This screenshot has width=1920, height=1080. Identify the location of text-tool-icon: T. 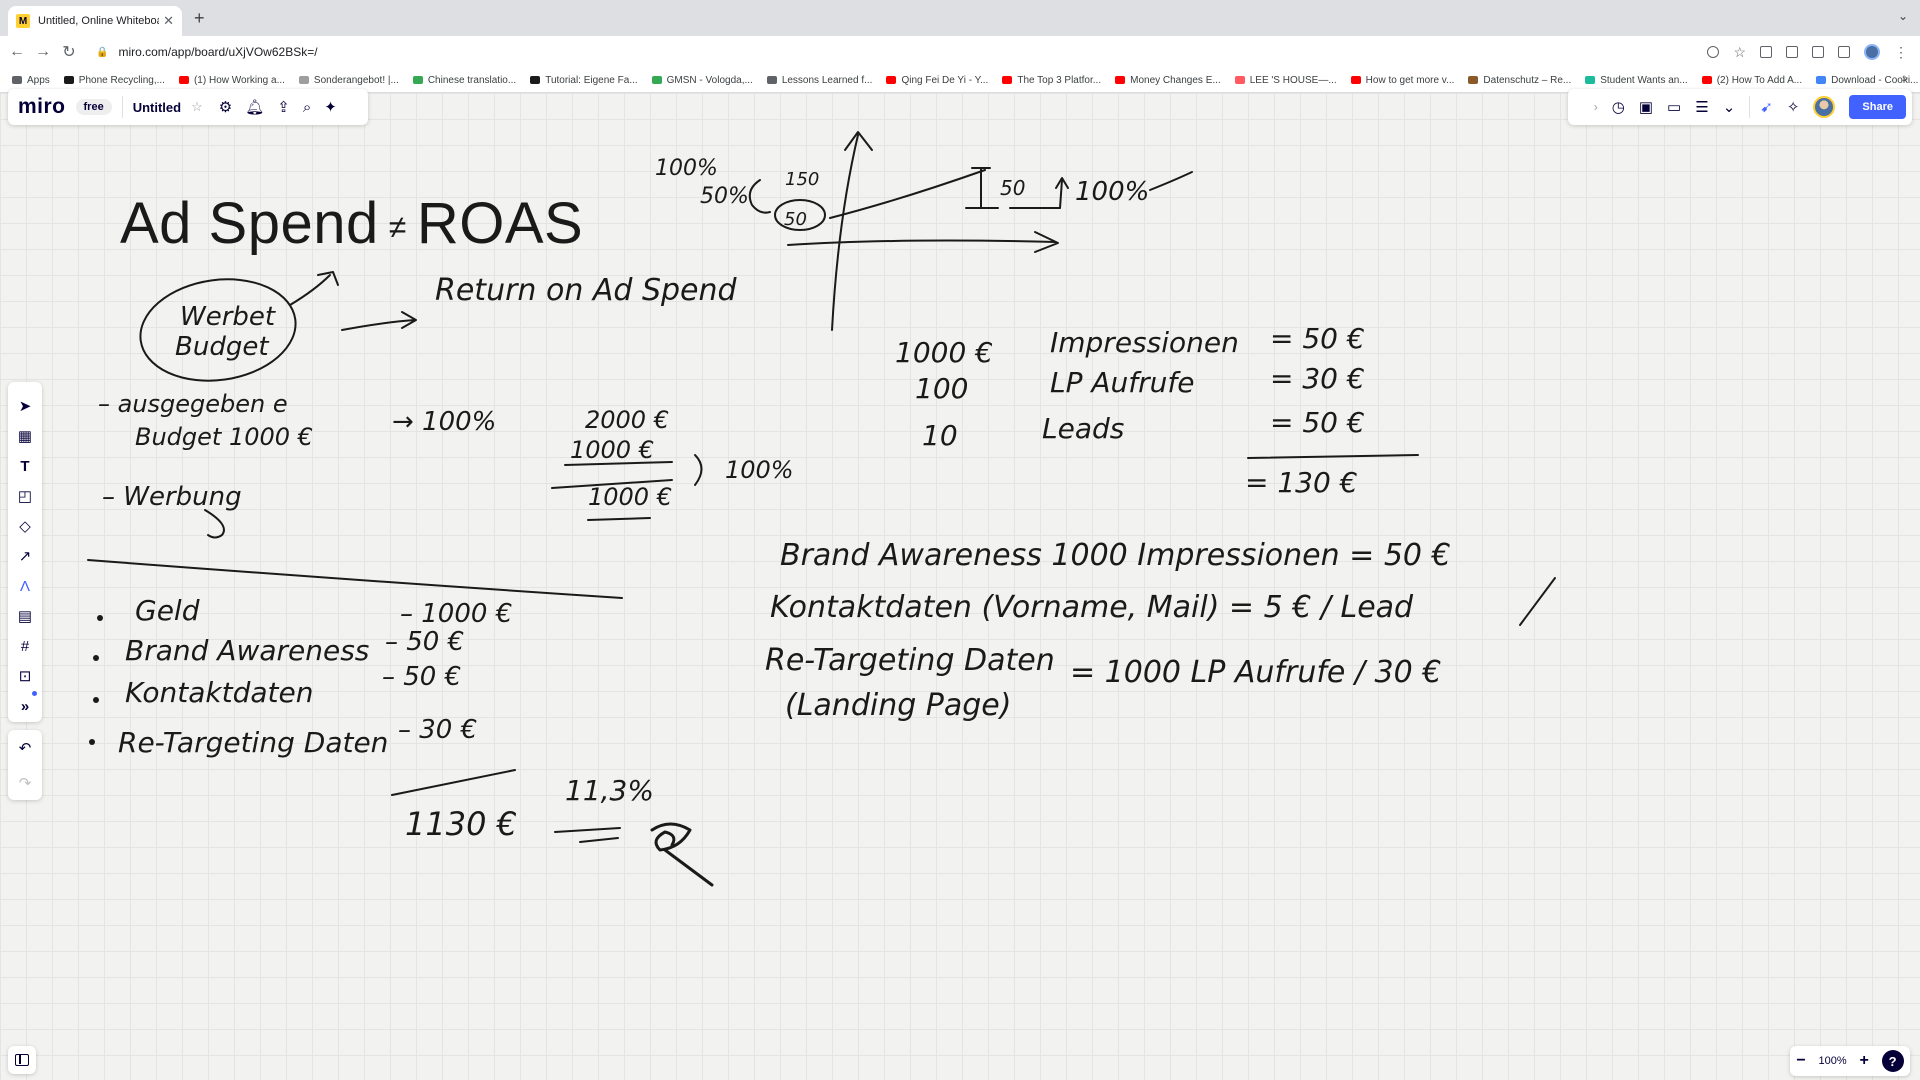
(24, 467).